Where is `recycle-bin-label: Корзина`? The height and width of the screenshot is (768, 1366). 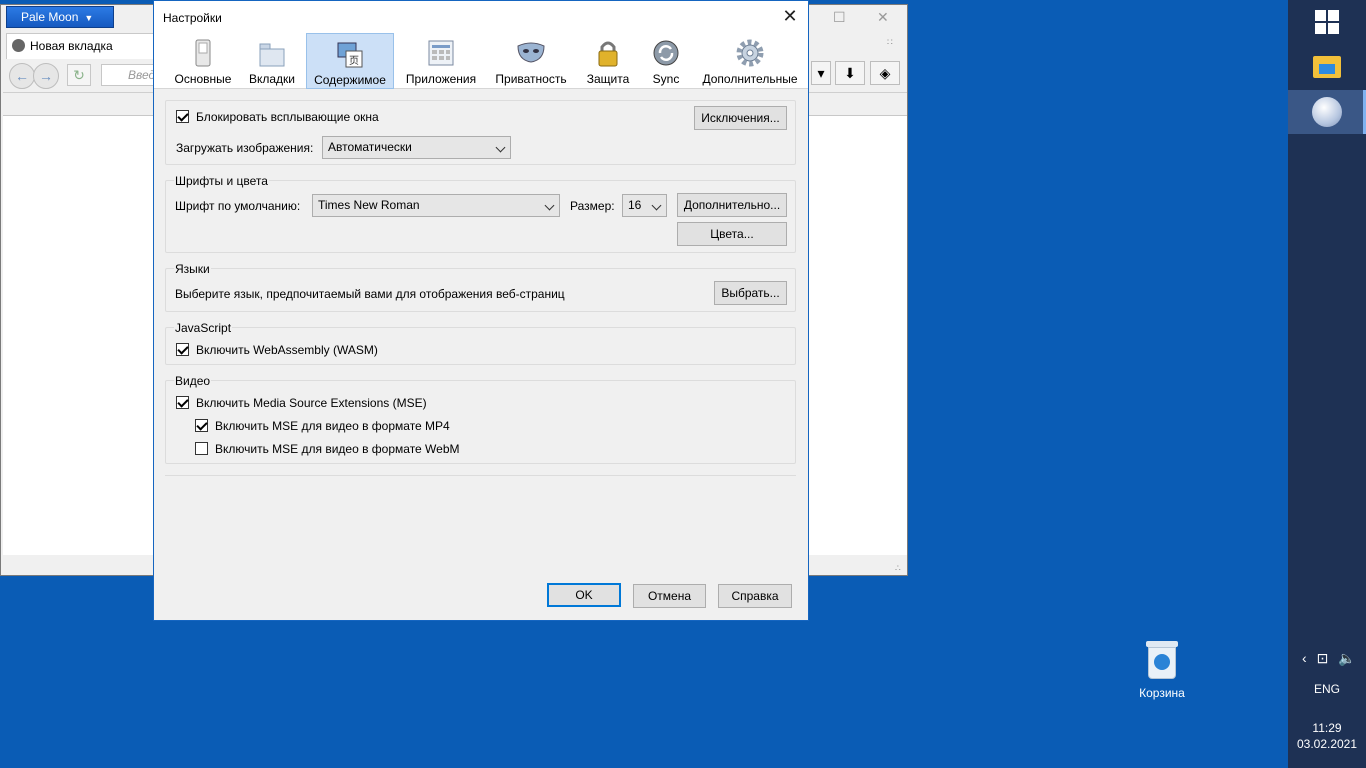 recycle-bin-label: Корзина is located at coordinates (1162, 693).